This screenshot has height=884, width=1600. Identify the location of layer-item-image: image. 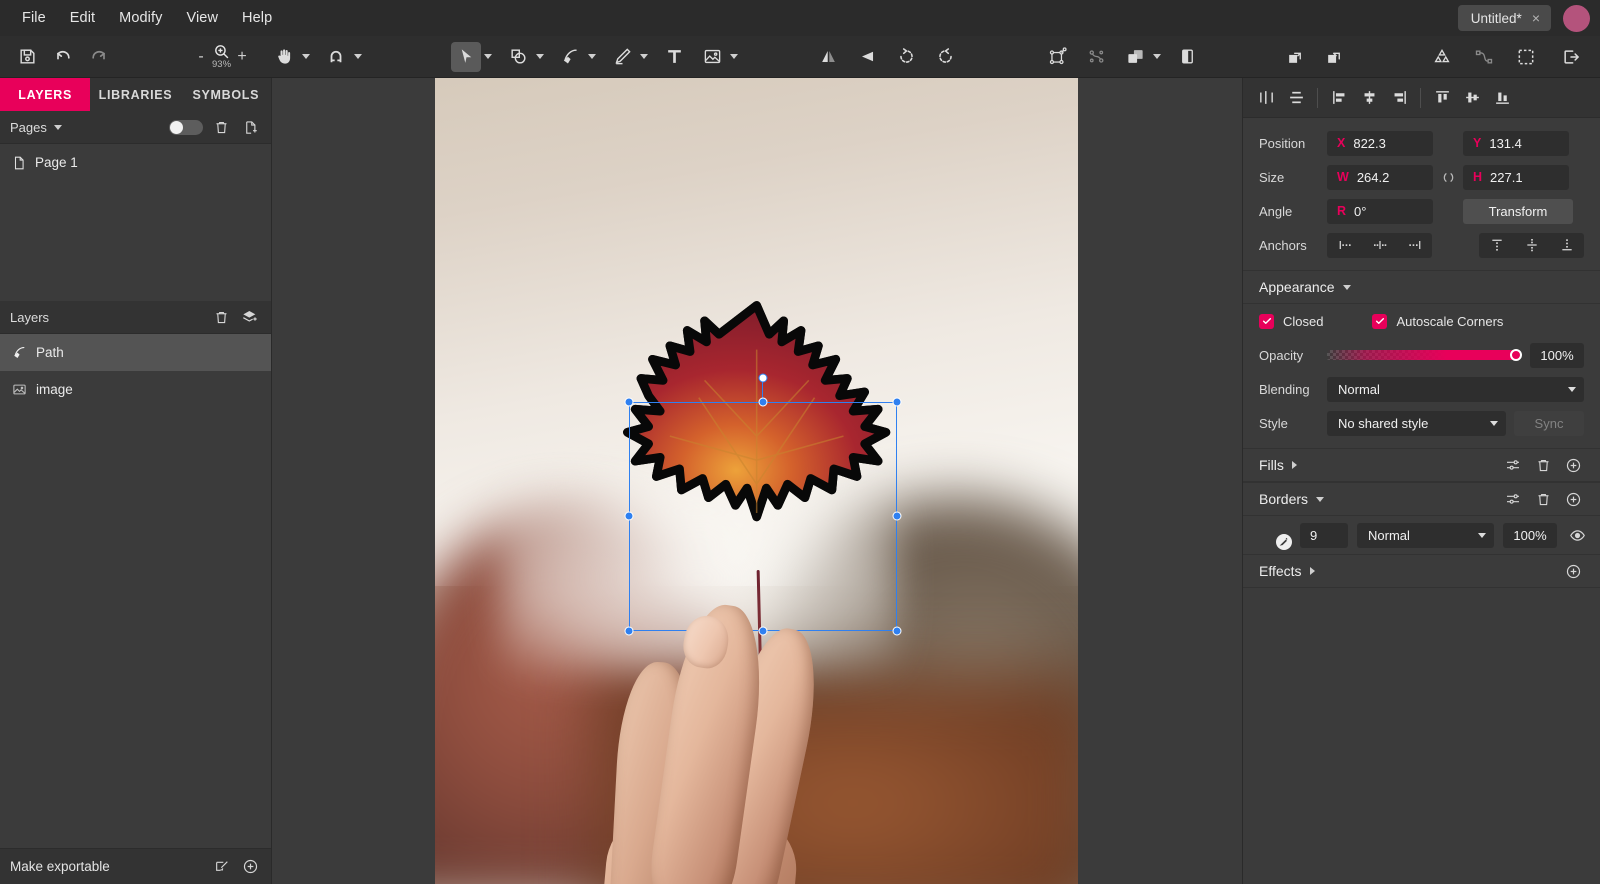
(135, 389).